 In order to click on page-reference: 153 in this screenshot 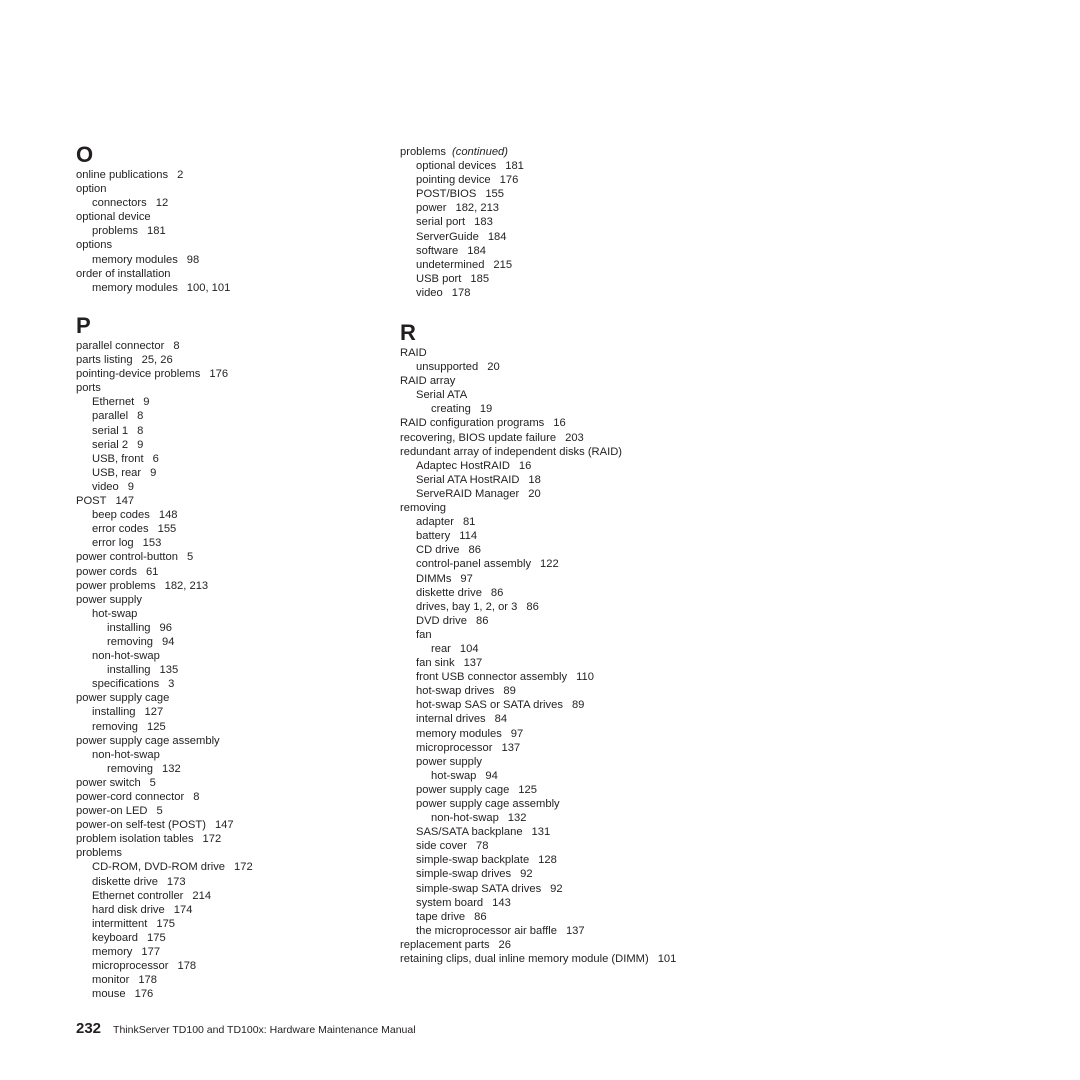, I will do `click(152, 543)`.